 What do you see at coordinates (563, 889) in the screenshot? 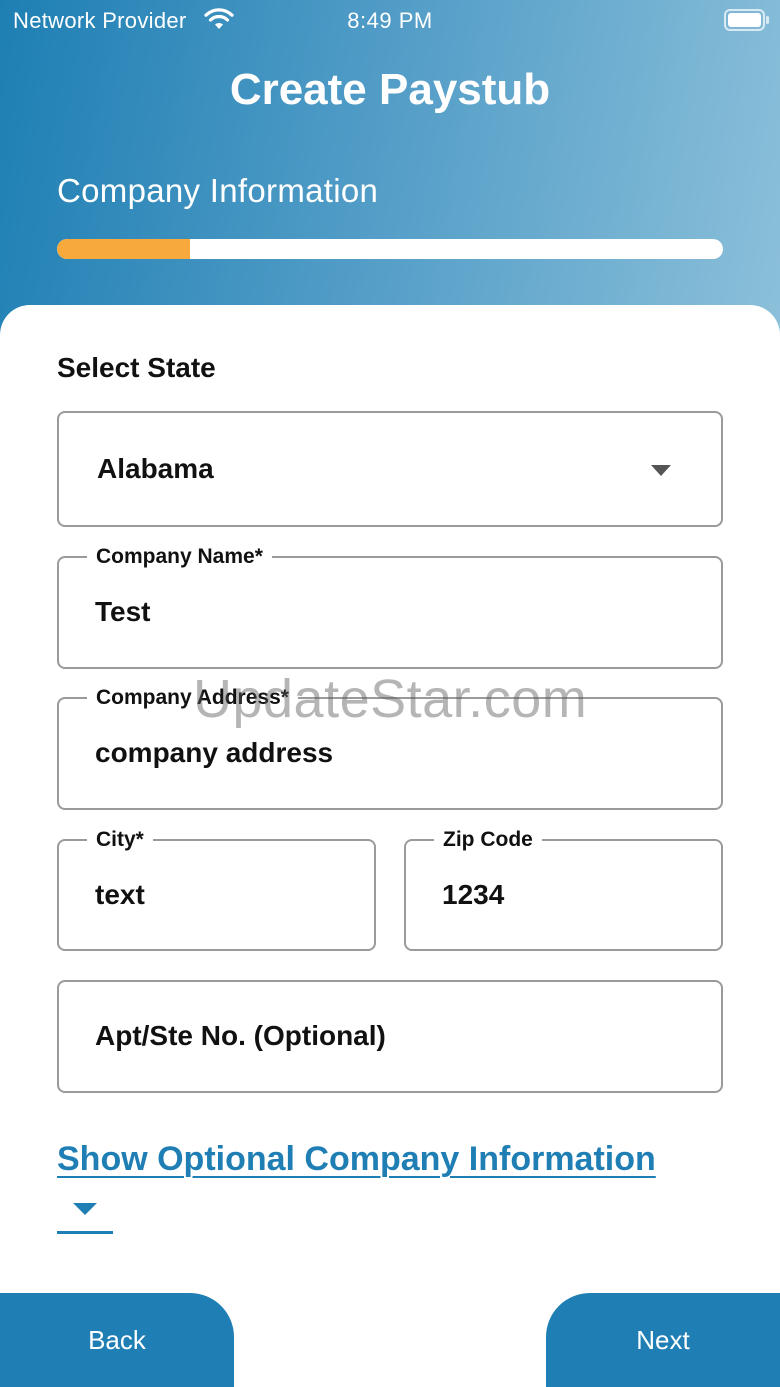
I see `zip-code-field: Zip Code 1234` at bounding box center [563, 889].